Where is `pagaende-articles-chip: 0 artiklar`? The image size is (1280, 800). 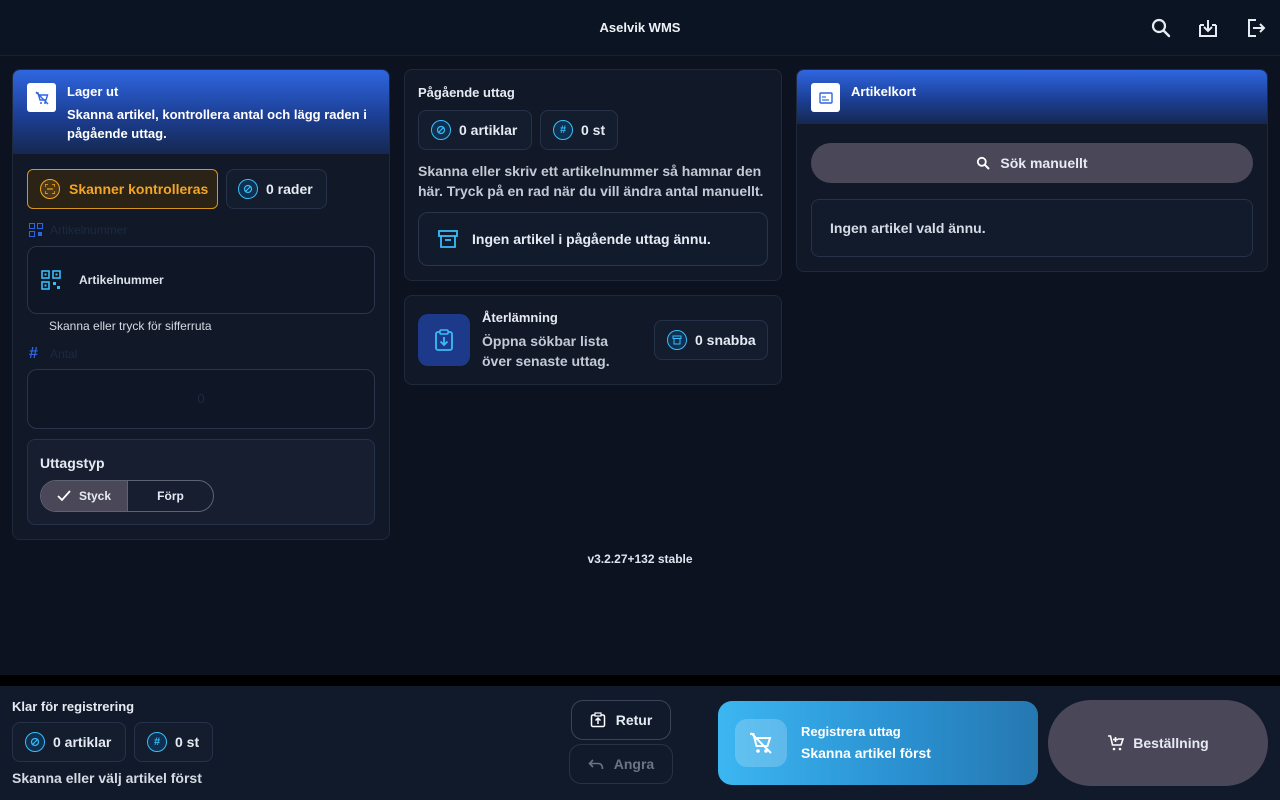
pagaende-articles-chip: 0 artiklar is located at coordinates (475, 130).